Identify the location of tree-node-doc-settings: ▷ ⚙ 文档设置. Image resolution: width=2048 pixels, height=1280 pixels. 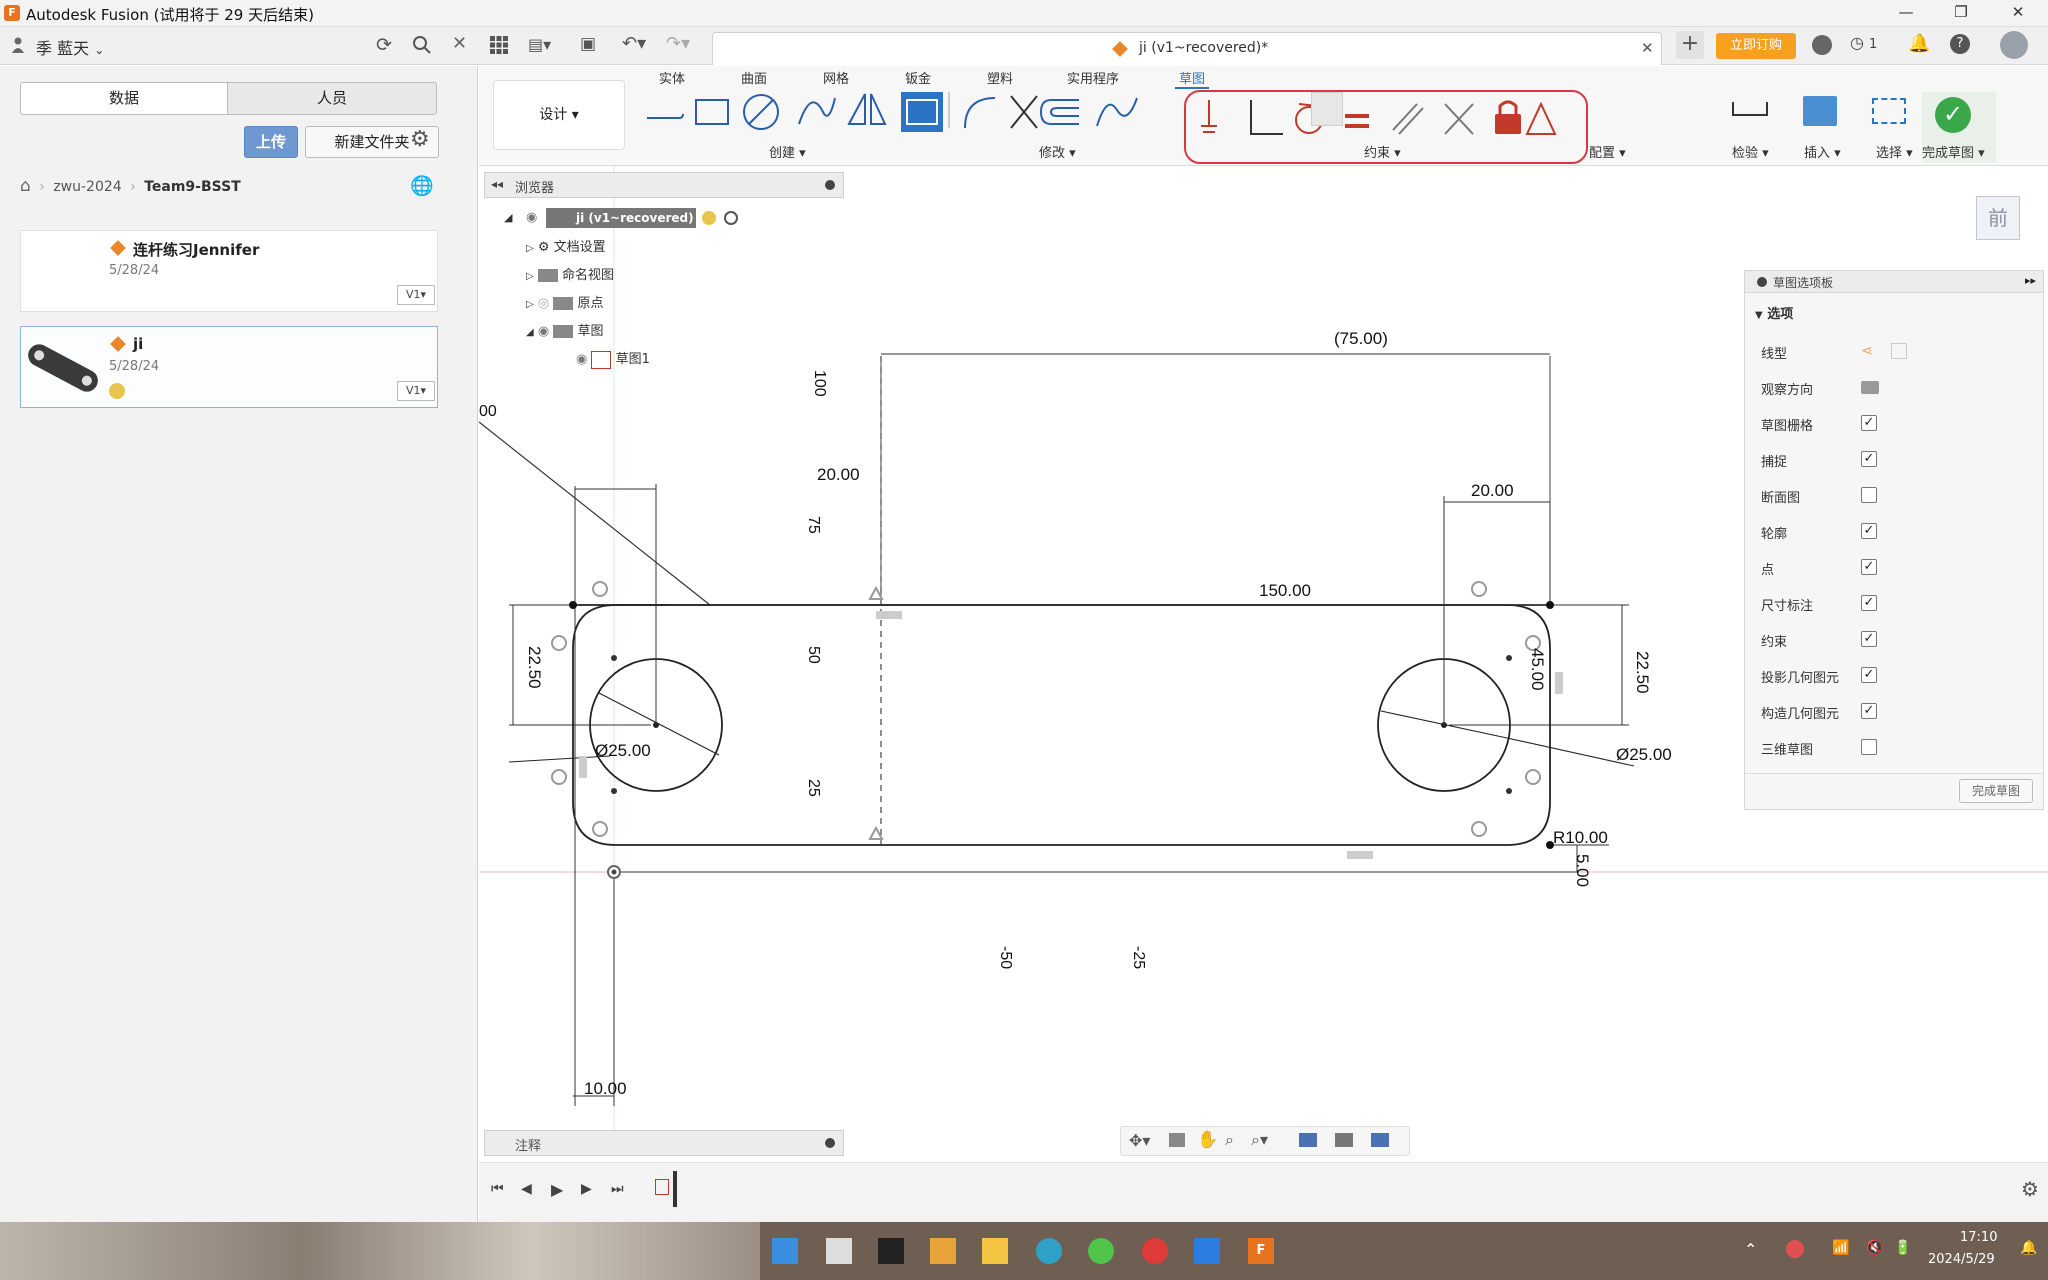
(566, 245).